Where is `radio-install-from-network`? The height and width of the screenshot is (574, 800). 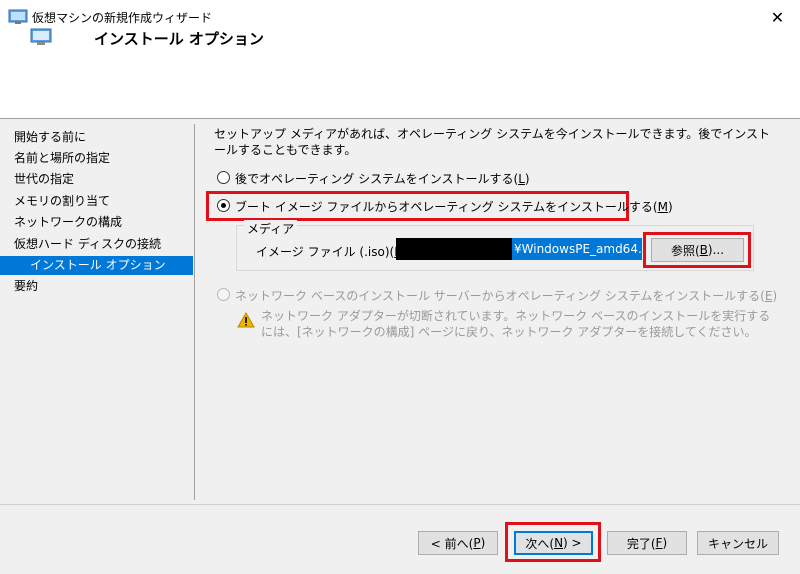 radio-install-from-network is located at coordinates (223, 294).